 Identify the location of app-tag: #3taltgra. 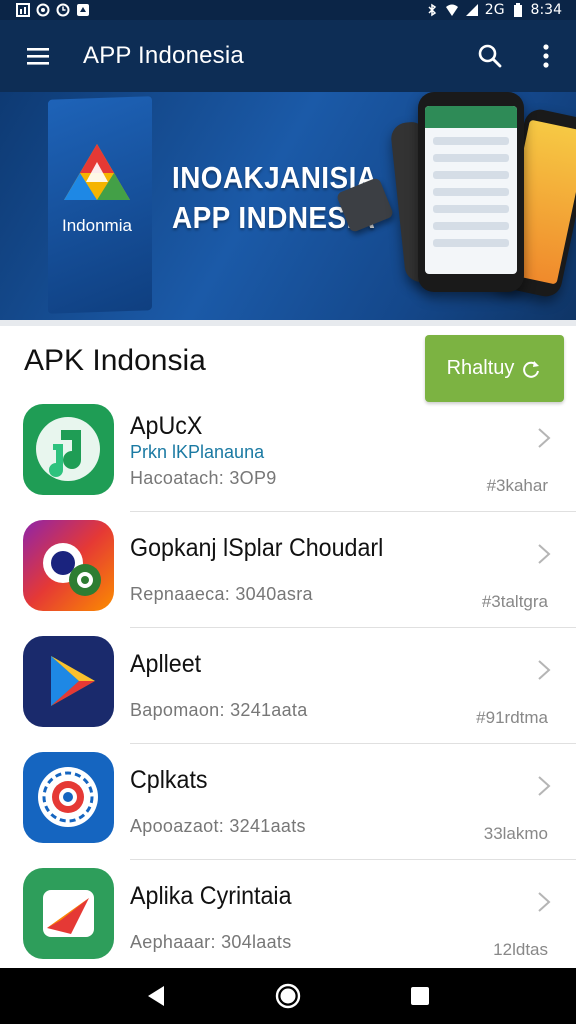
(514, 601).